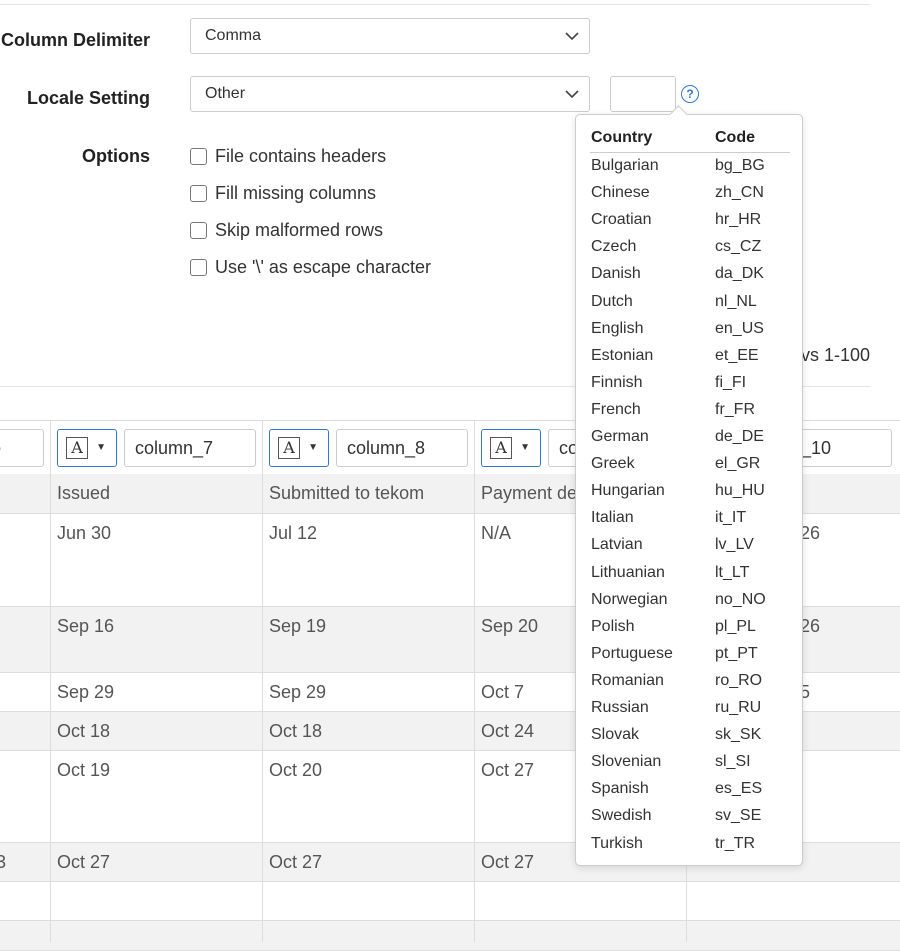 The width and height of the screenshot is (900, 951). What do you see at coordinates (617, 843) in the screenshot?
I see `locale-country: Turkish` at bounding box center [617, 843].